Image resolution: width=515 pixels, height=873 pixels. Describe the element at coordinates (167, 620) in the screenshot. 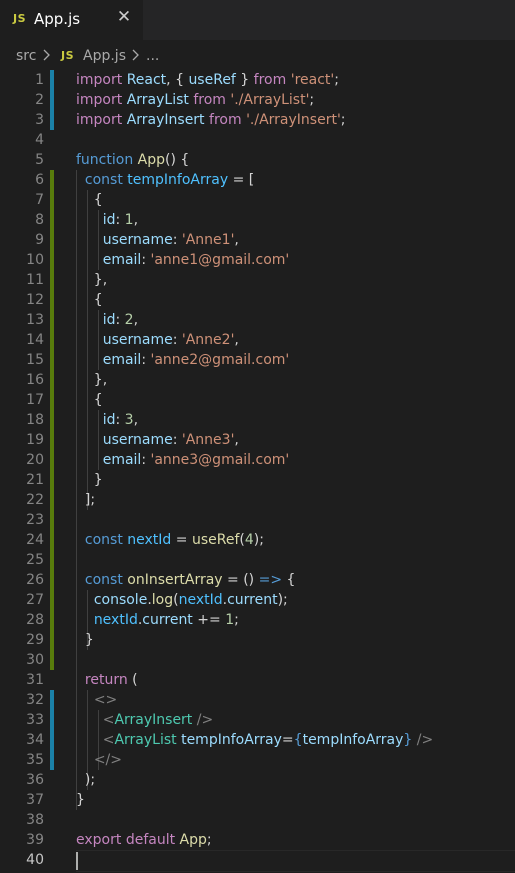

I see `code-token: current` at that location.